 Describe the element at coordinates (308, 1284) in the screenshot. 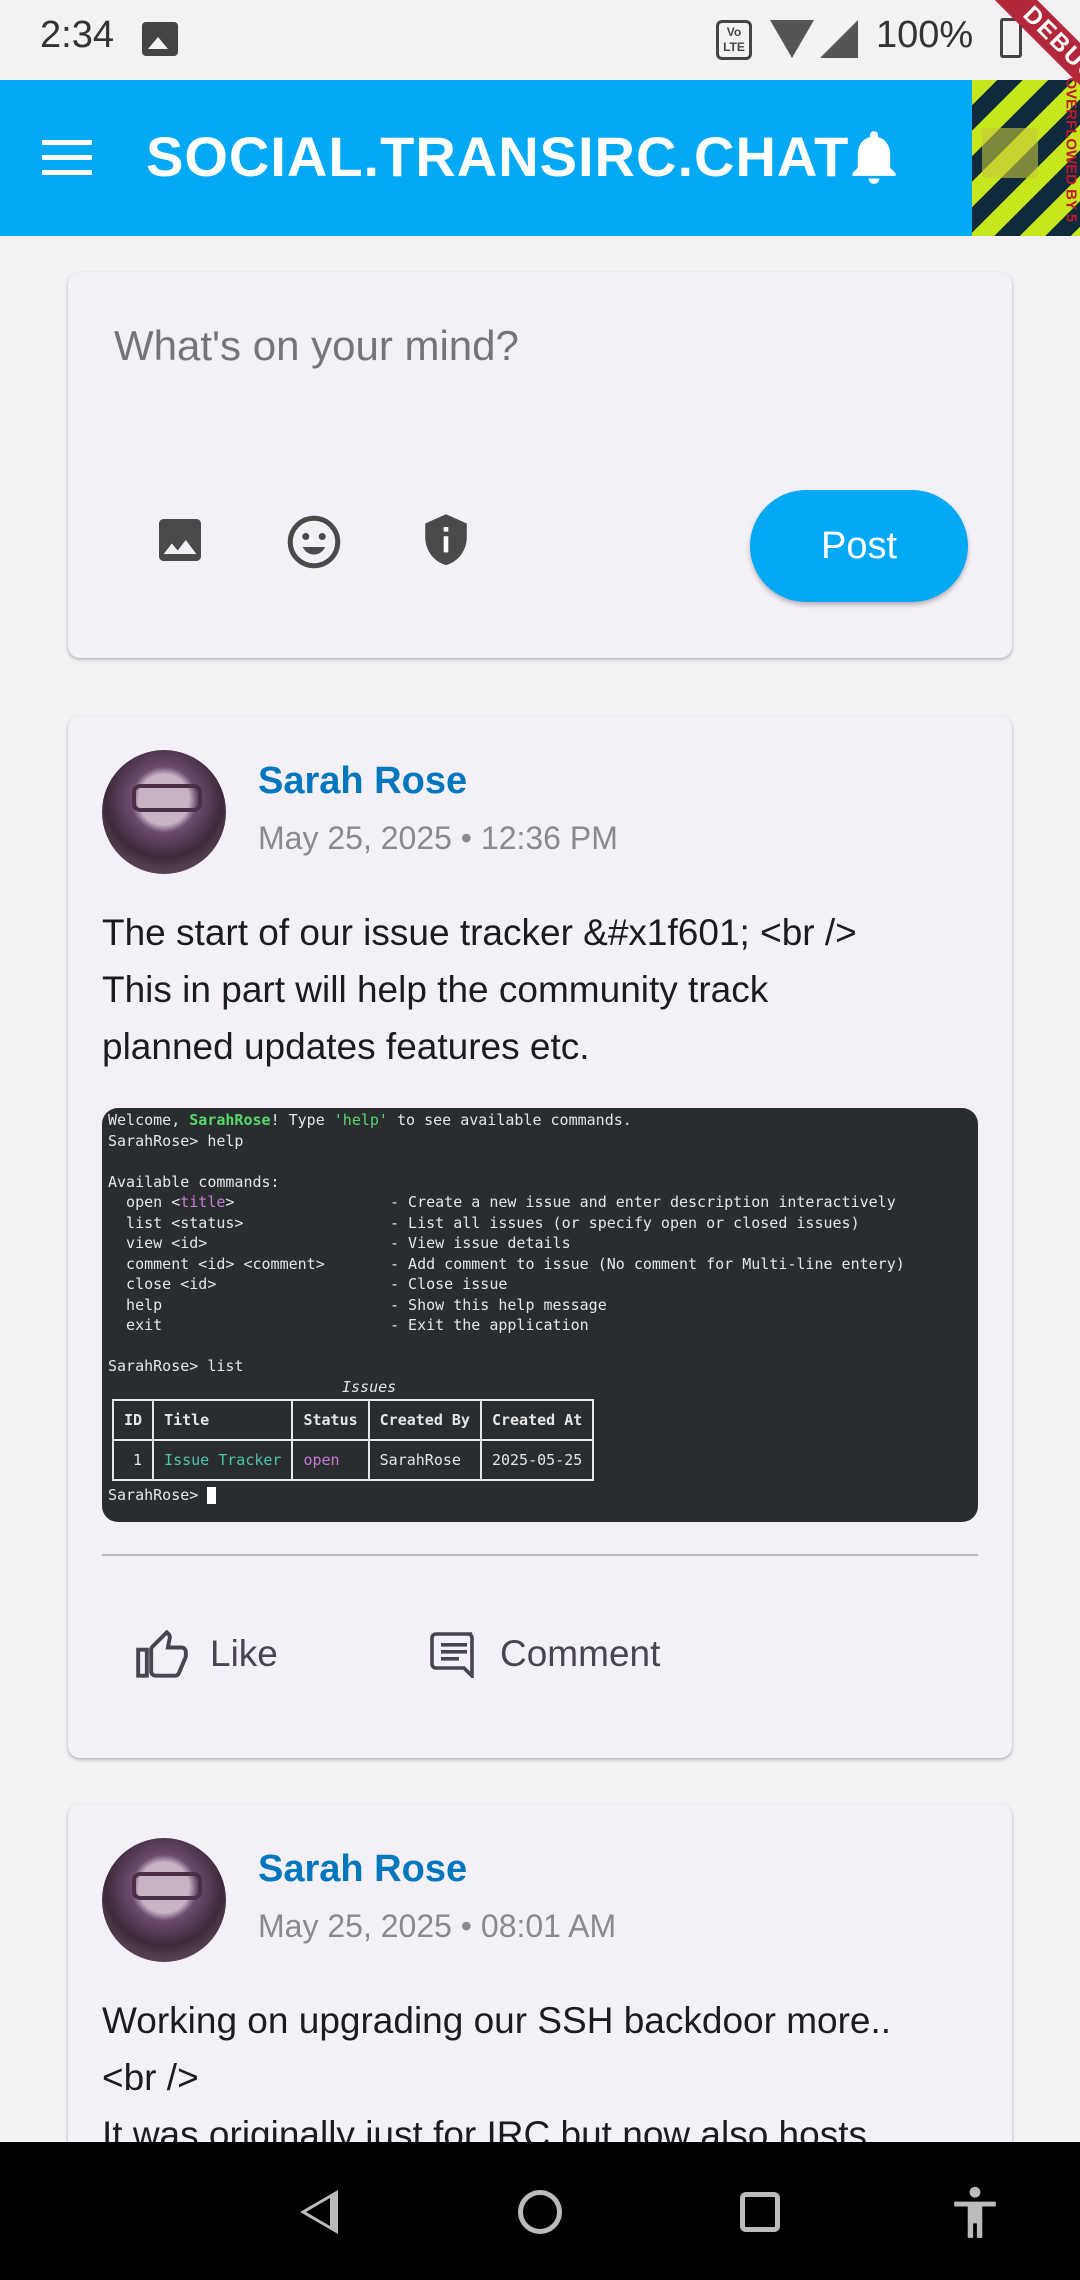

I see `terminal-command-line: close <id> - Close issue` at that location.